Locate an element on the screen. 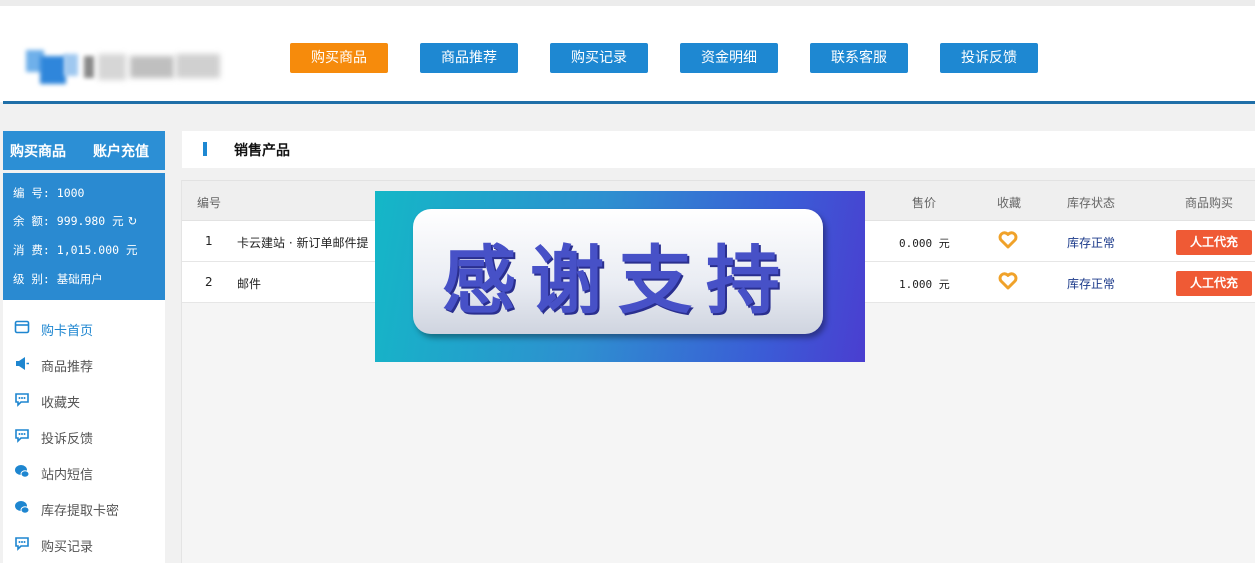 This screenshot has width=1255, height=563. column-header-price: 售价 is located at coordinates (924, 203).